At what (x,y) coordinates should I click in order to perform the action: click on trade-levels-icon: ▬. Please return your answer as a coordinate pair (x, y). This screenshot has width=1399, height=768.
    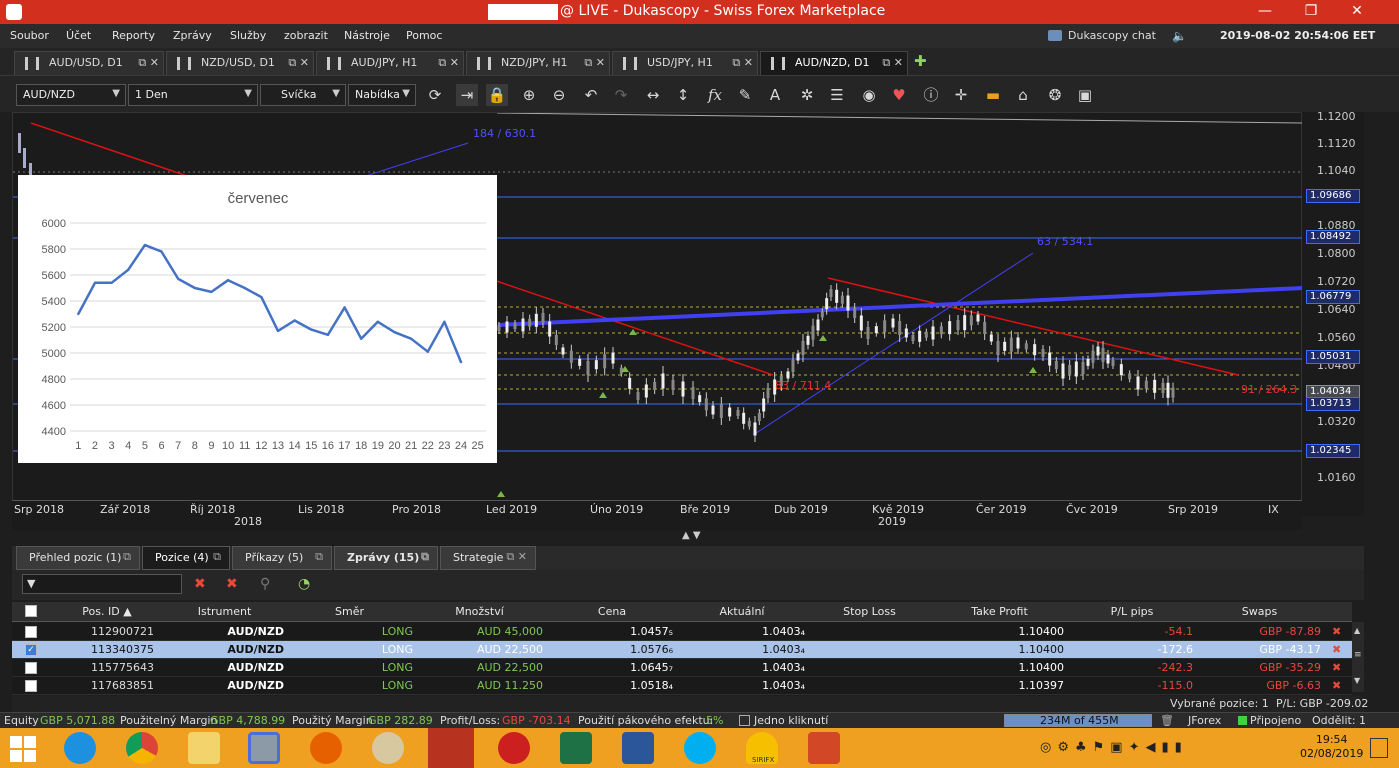
    Looking at the image, I should click on (993, 95).